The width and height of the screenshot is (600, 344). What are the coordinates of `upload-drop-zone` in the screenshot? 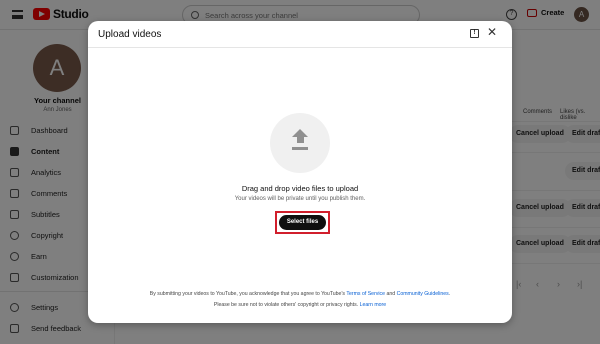 It's located at (300, 143).